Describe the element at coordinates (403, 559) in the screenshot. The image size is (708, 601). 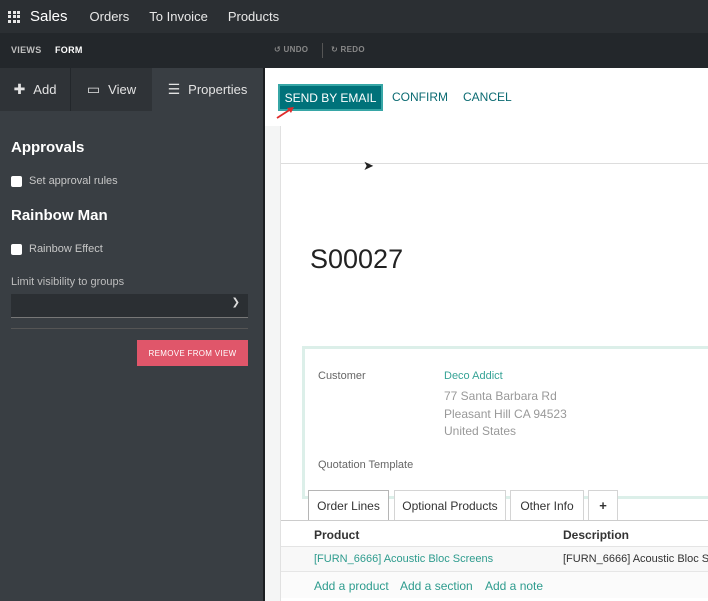
I see `row-product: [FURN_6666] Acoustic Bloc Screens` at that location.